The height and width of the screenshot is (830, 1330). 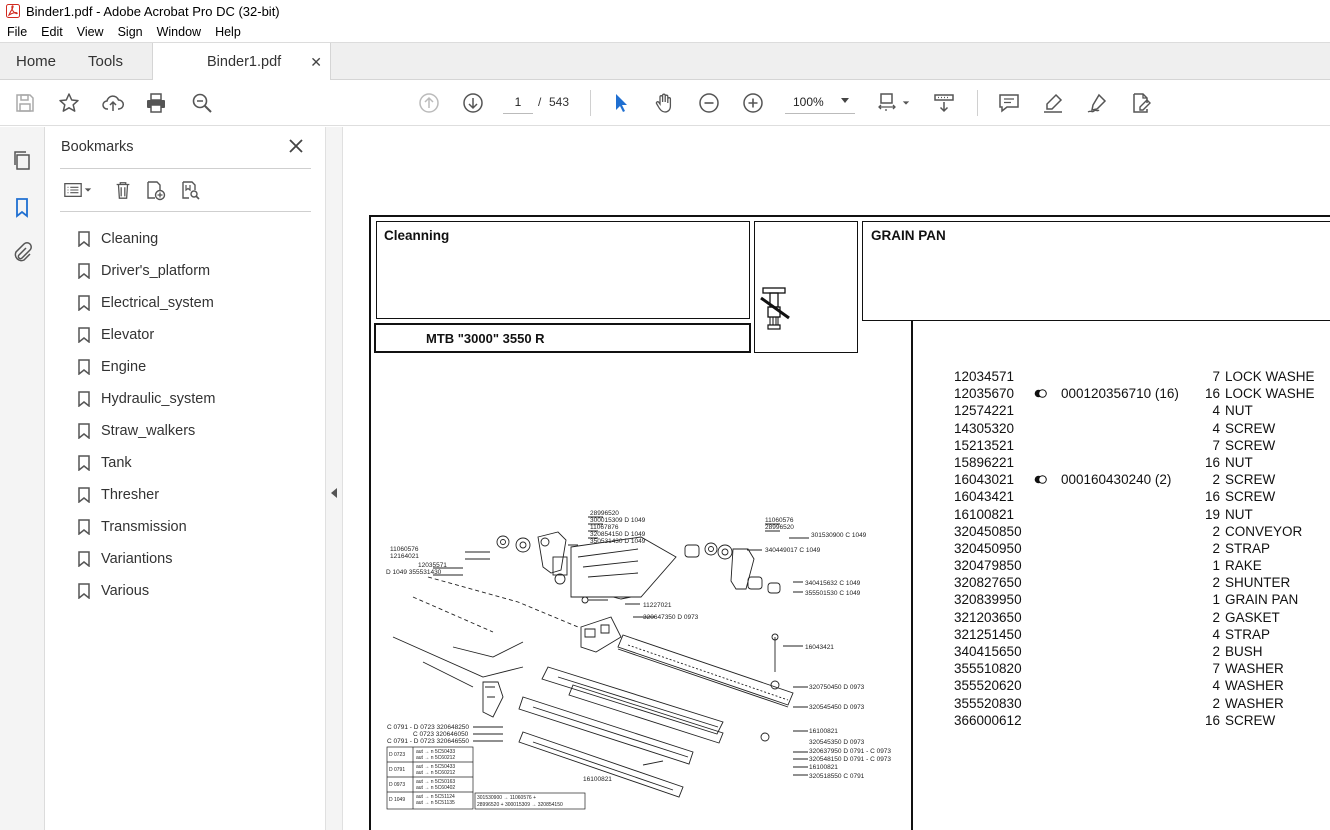 What do you see at coordinates (198, 335) in the screenshot?
I see `bookmark-item: Elevator` at bounding box center [198, 335].